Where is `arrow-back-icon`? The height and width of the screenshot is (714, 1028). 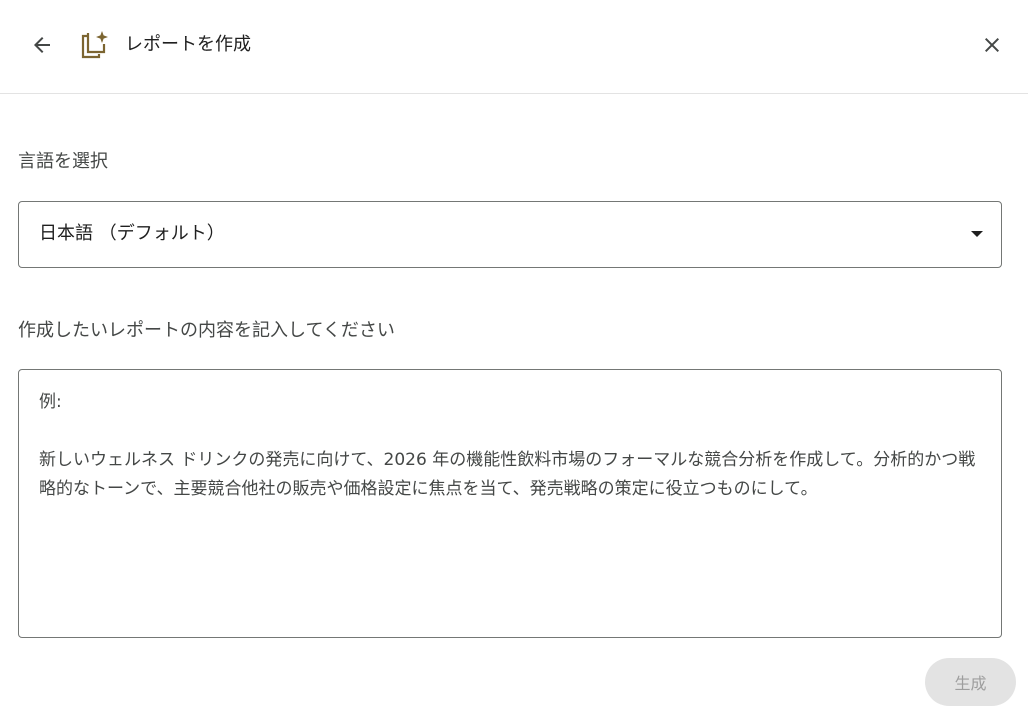 arrow-back-icon is located at coordinates (42, 45).